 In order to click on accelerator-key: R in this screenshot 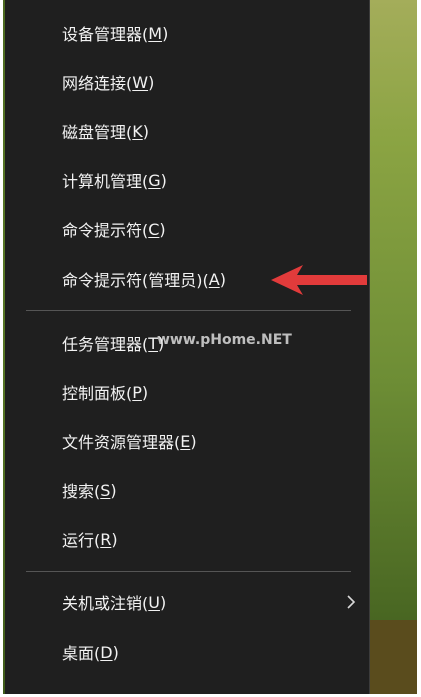, I will do `click(106, 539)`.